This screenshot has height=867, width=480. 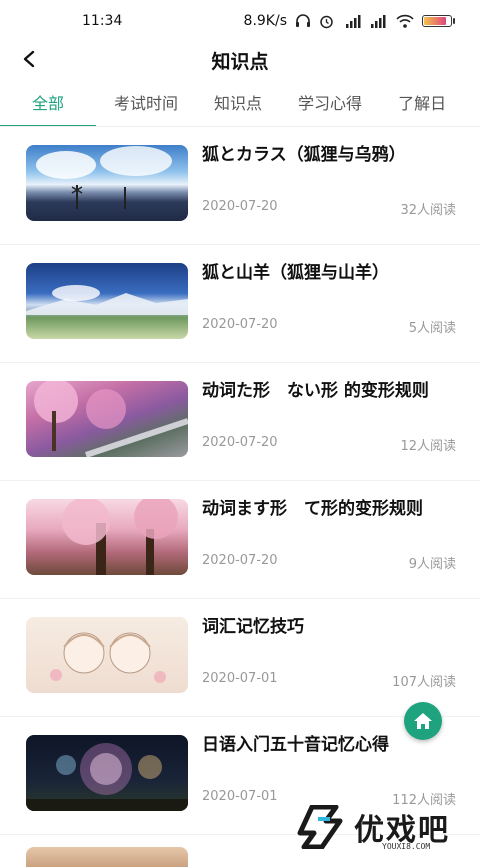 What do you see at coordinates (295, 273) in the screenshot?
I see `article-title: 狐と山羊（狐狸与山羊）` at bounding box center [295, 273].